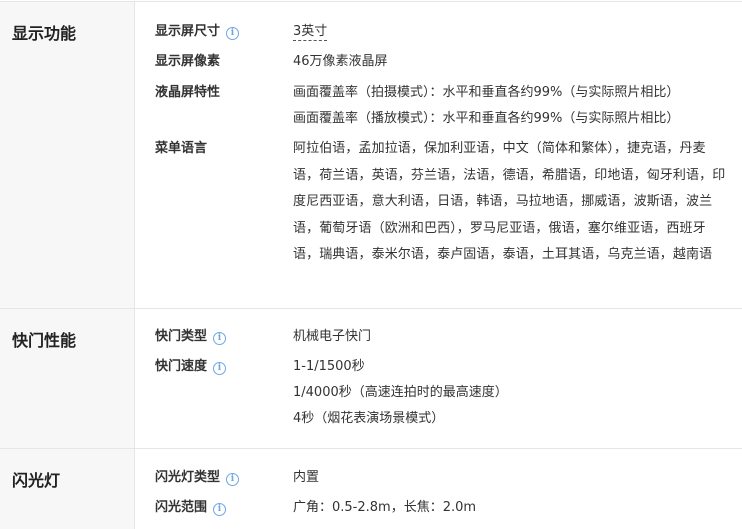 Image resolution: width=742 pixels, height=529 pixels. I want to click on spec-label: 闪光灯类型, so click(188, 477).